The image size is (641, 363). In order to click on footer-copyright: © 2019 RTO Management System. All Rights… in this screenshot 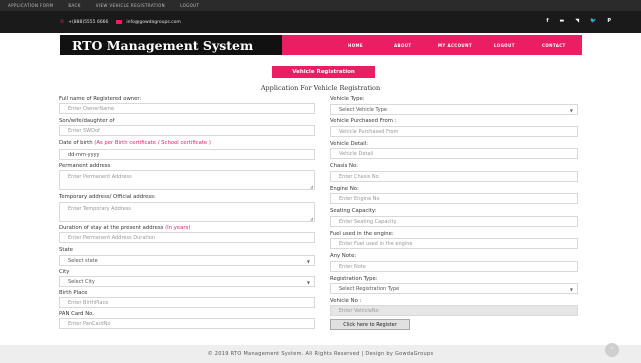, I will do `click(320, 354)`.